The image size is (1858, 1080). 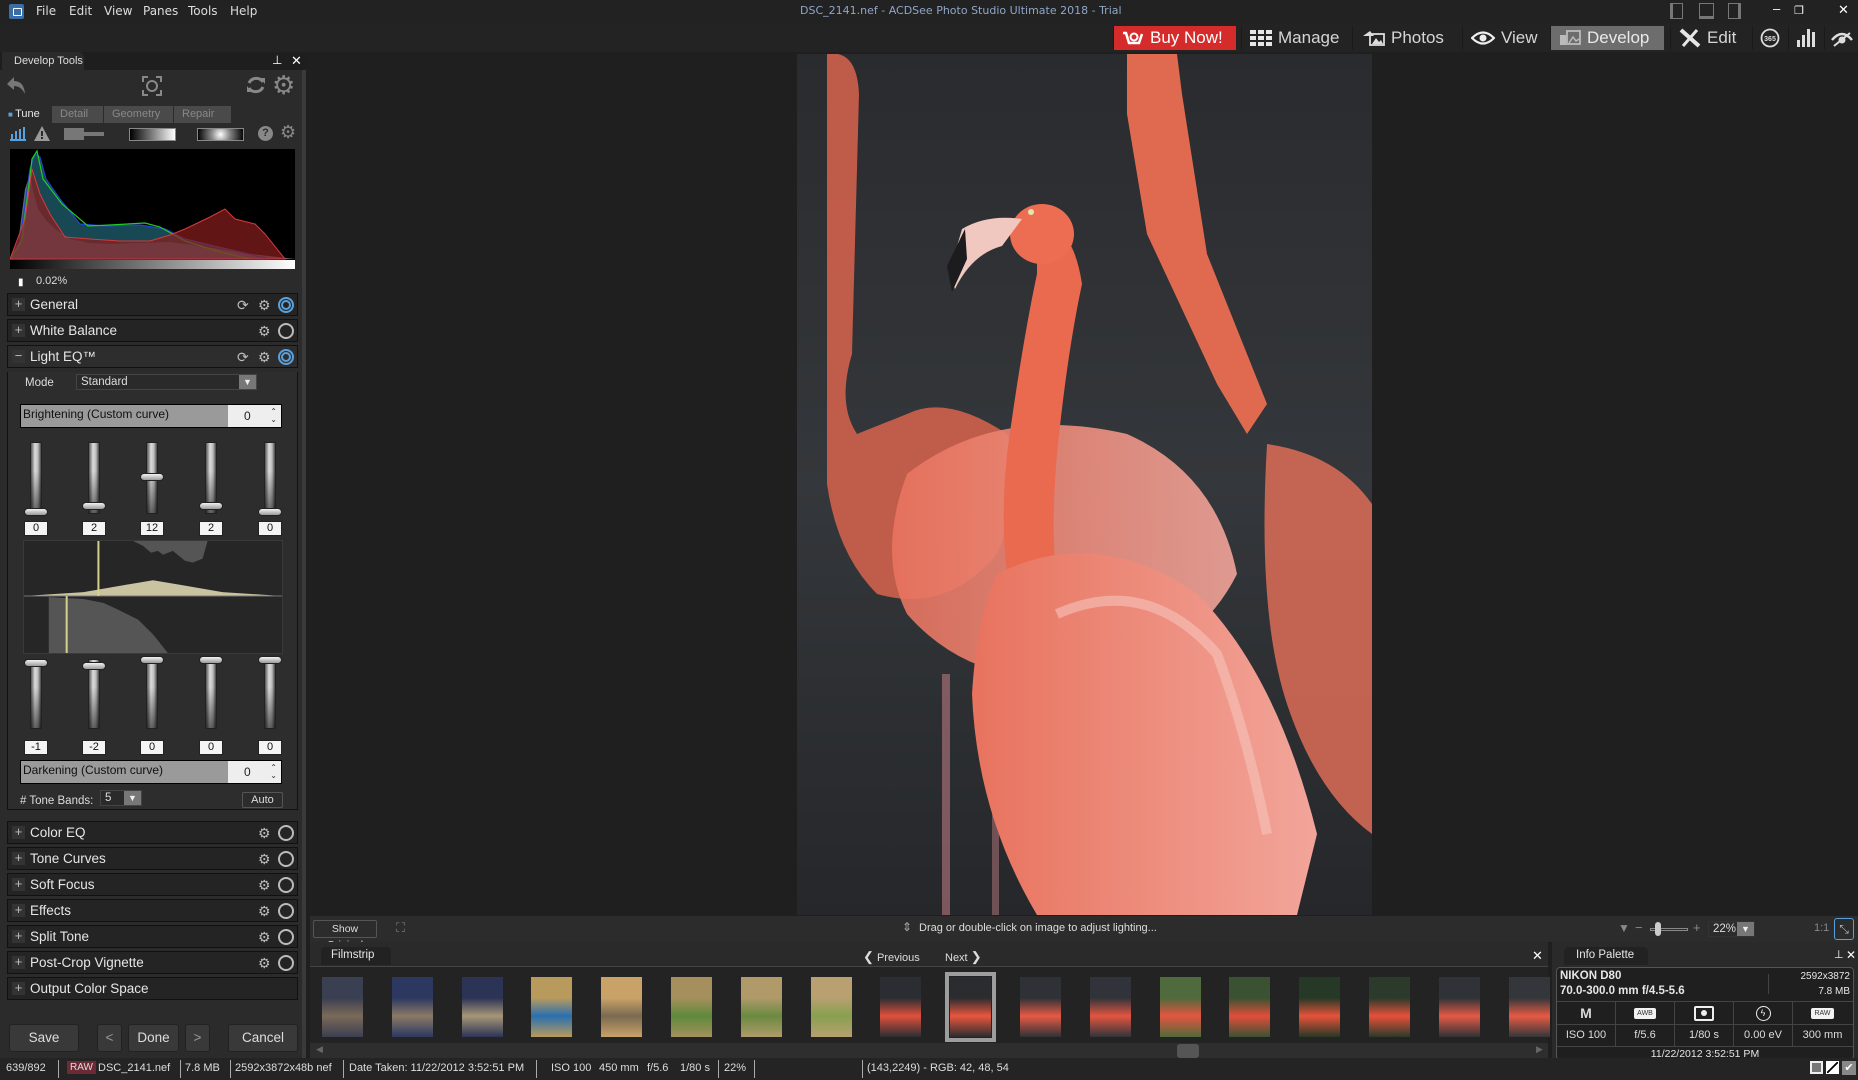 I want to click on mode-manage: Manage, so click(x=1294, y=38).